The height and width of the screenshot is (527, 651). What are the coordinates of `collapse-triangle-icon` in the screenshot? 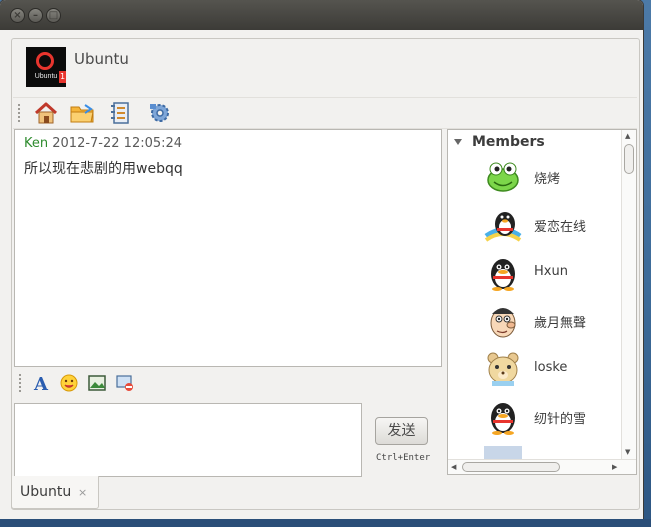 It's located at (458, 142).